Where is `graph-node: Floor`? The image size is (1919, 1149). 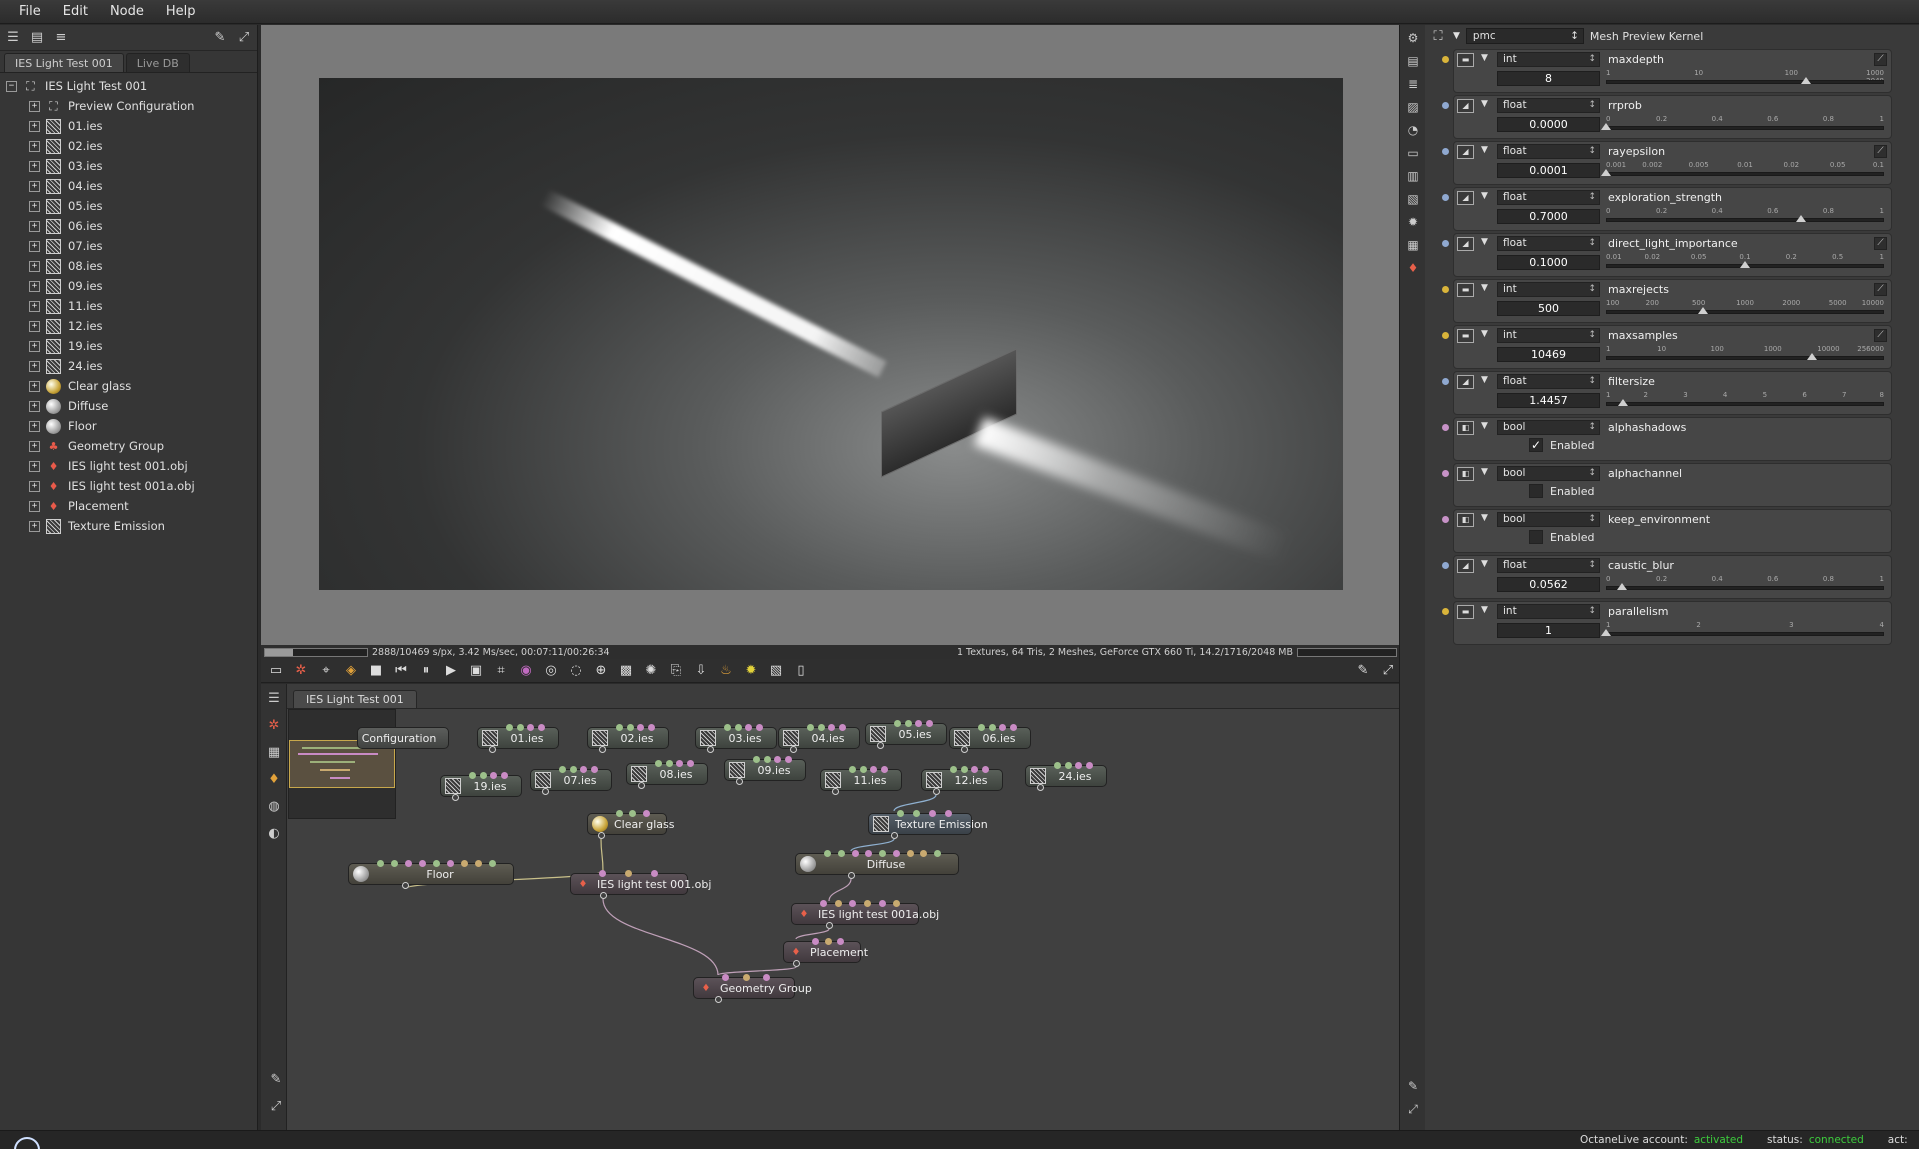 graph-node: Floor is located at coordinates (431, 874).